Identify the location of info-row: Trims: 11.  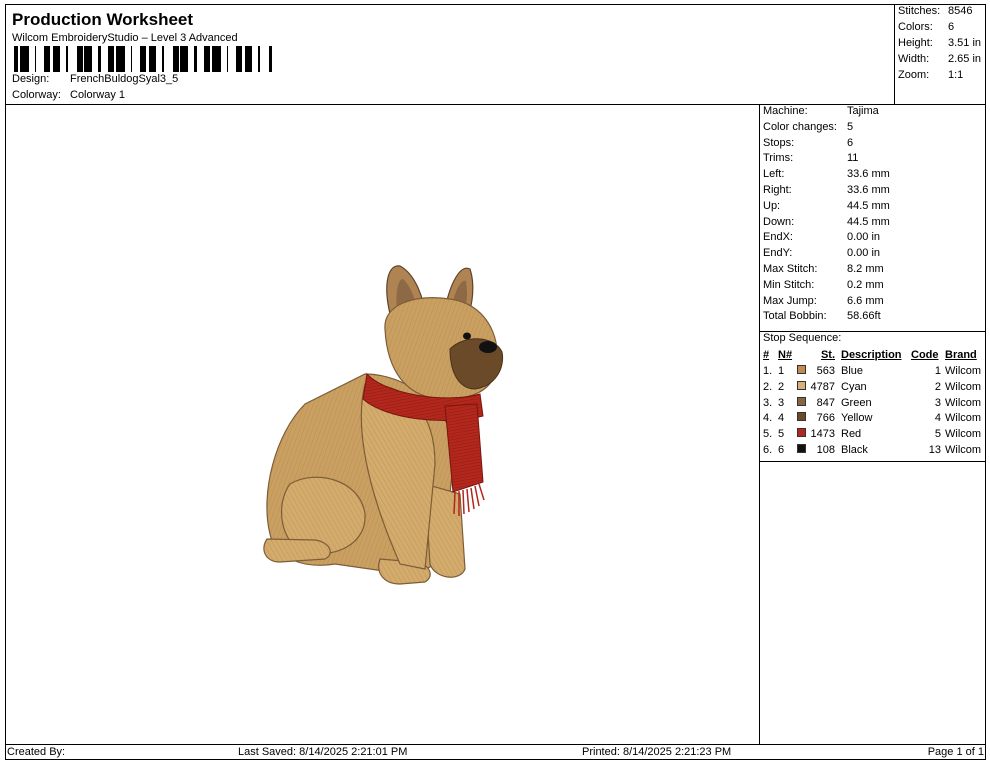
(810, 160).